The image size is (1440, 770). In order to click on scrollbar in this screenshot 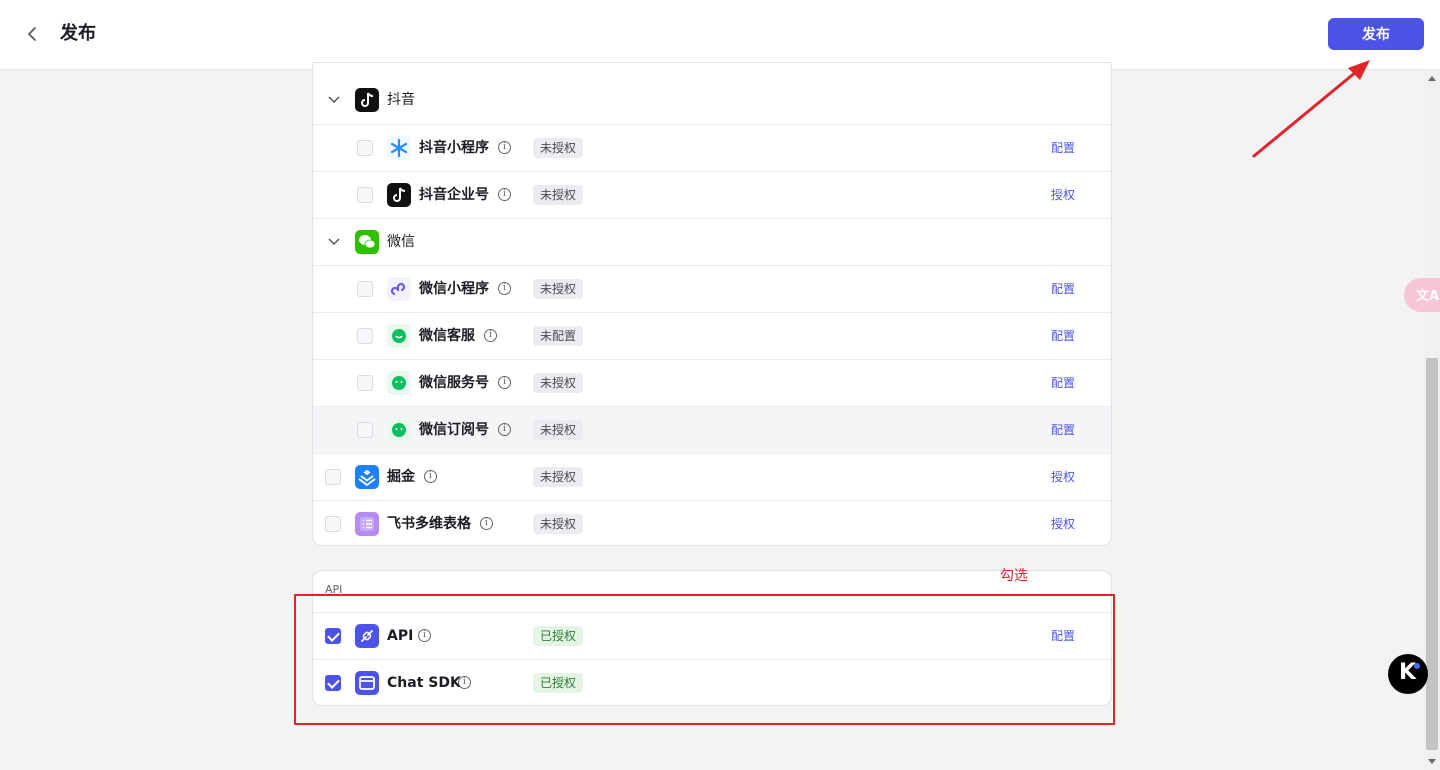, I will do `click(1432, 420)`.